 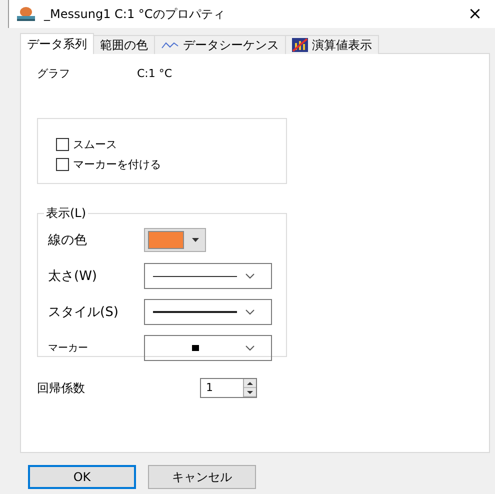 What do you see at coordinates (300, 45) in the screenshot?
I see `chart-icon` at bounding box center [300, 45].